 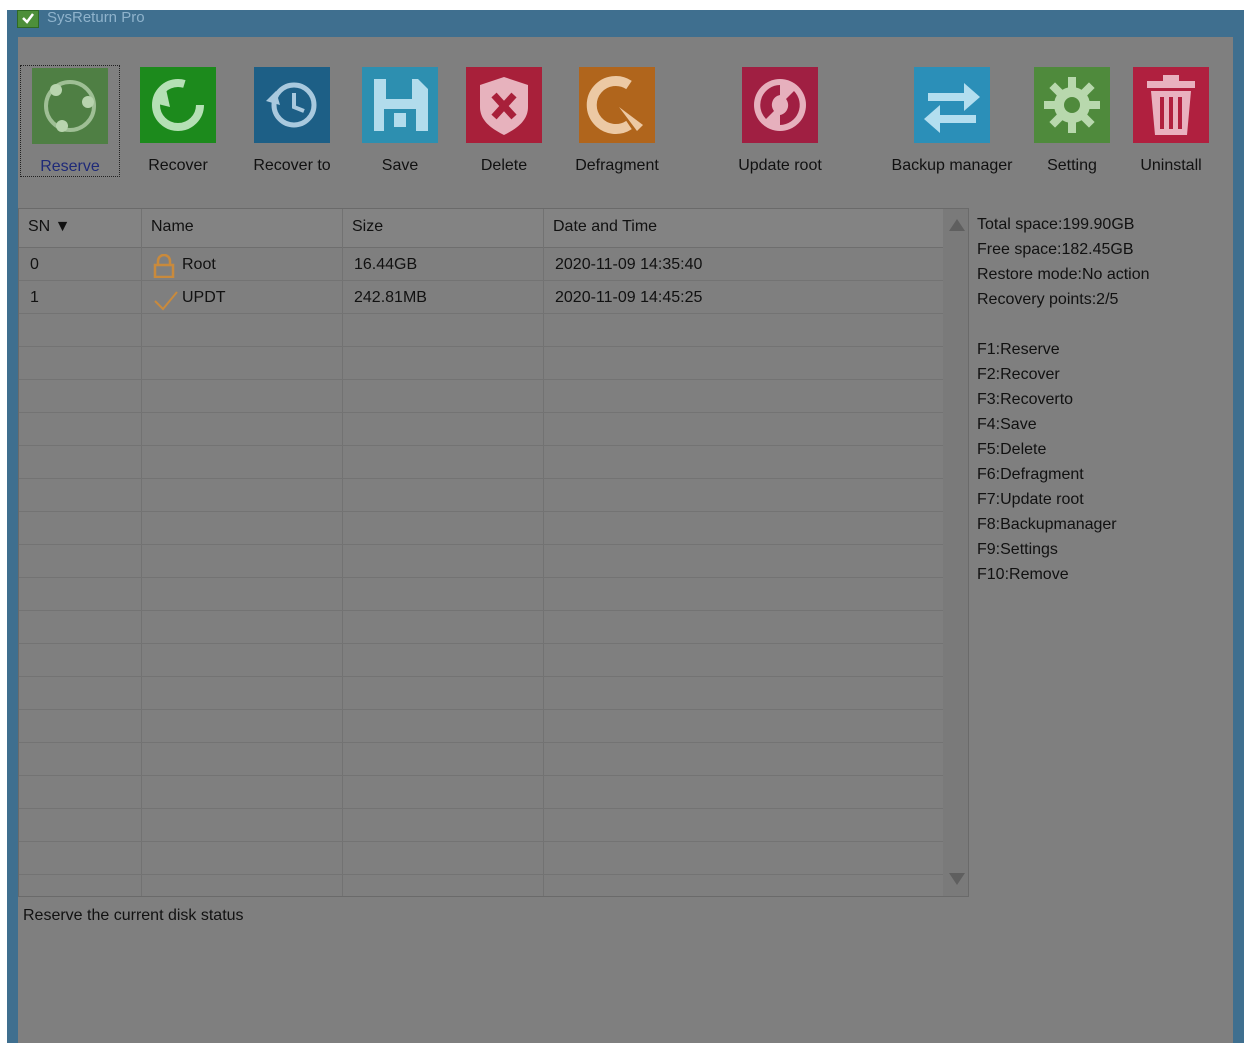 I want to click on recover-to-button: Recover to, so click(x=292, y=120).